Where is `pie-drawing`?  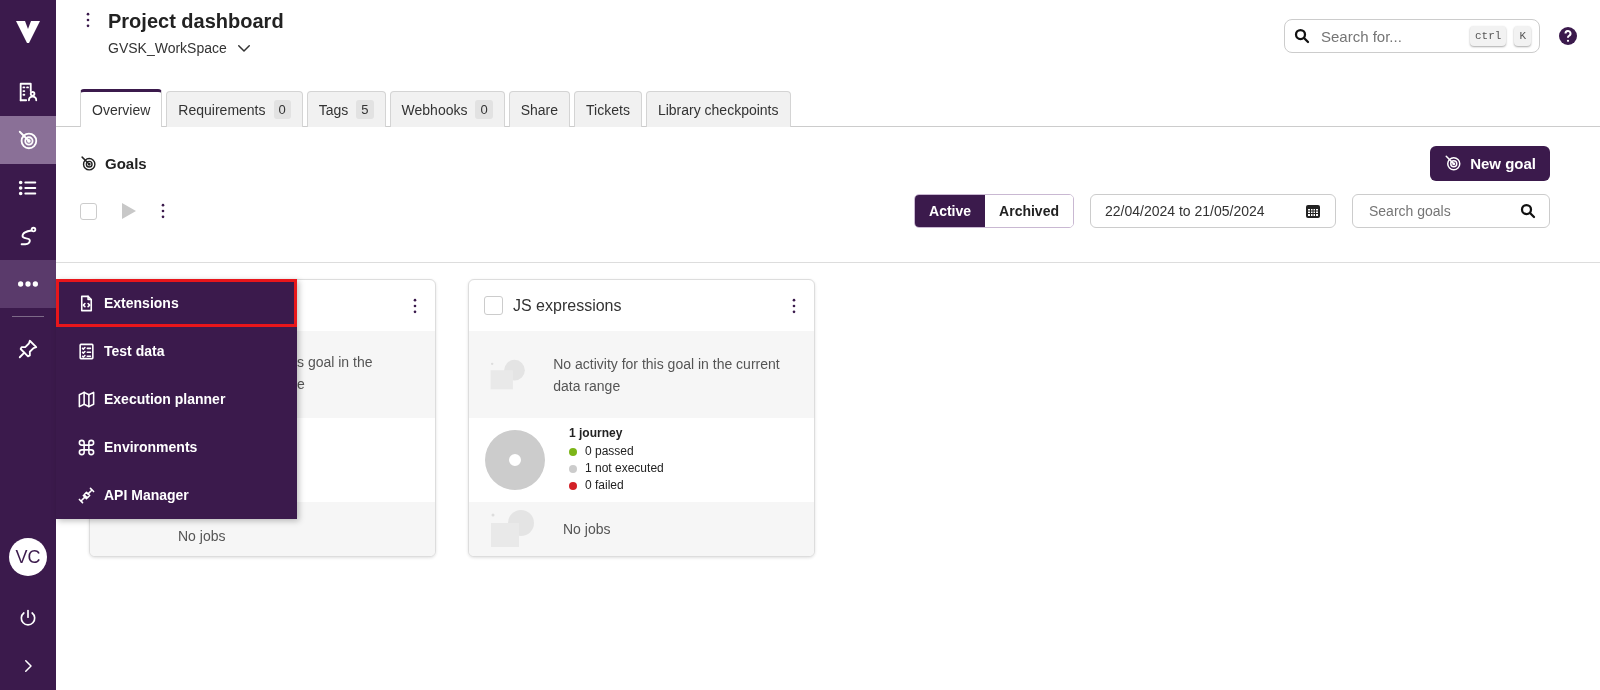 pie-drawing is located at coordinates (515, 460).